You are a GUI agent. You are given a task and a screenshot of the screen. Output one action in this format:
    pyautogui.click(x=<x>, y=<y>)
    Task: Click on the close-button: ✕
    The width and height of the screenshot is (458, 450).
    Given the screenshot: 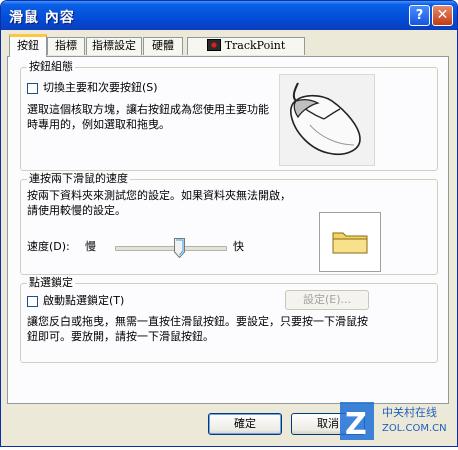 What is the action you would take?
    pyautogui.click(x=442, y=15)
    